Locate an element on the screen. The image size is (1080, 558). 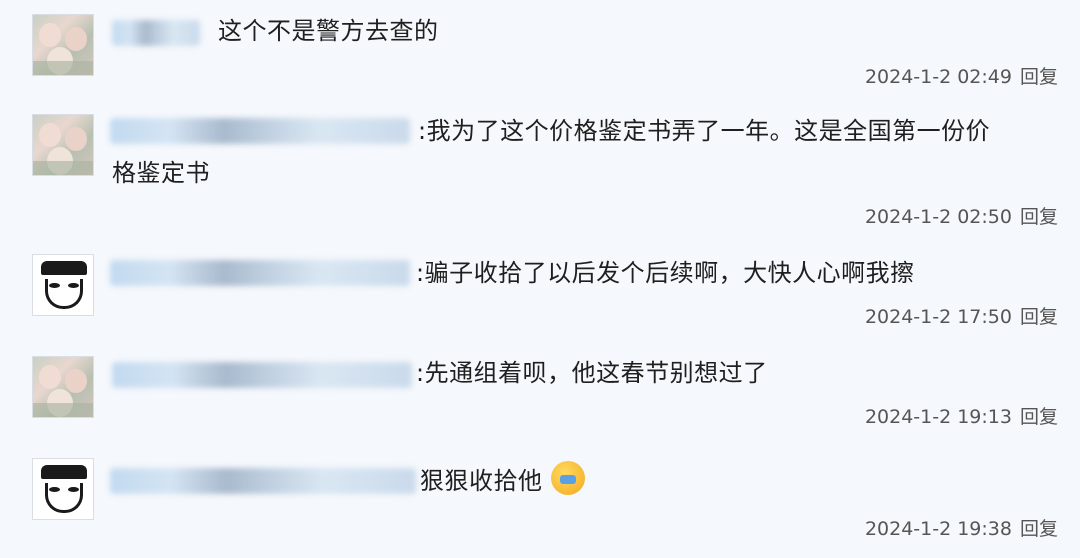
comment-date: 2024-1-2 19:38 is located at coordinates (938, 529).